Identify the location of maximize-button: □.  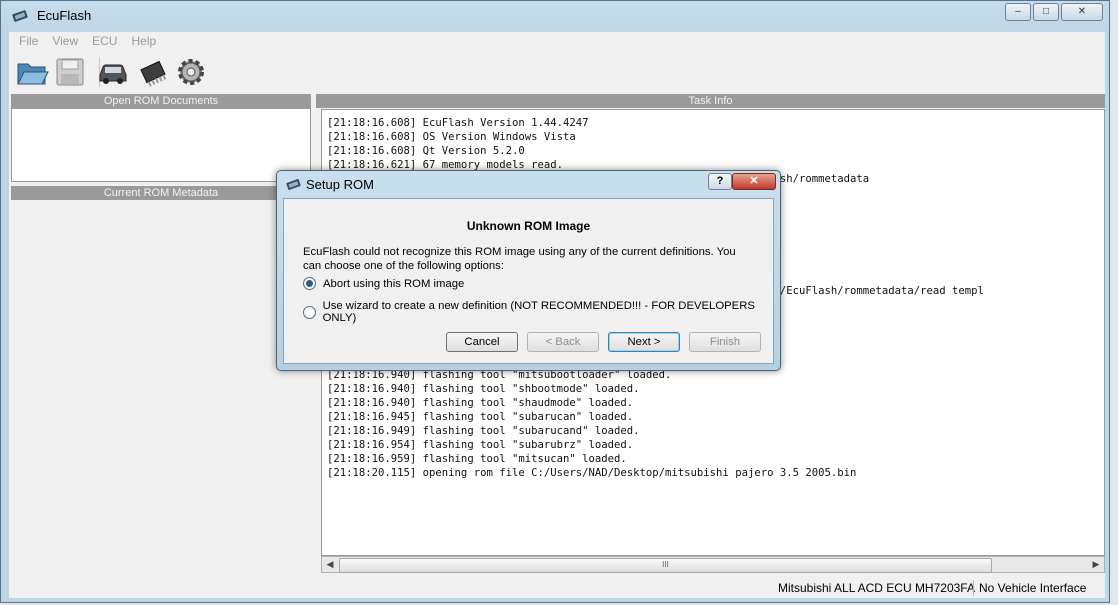
(1046, 12).